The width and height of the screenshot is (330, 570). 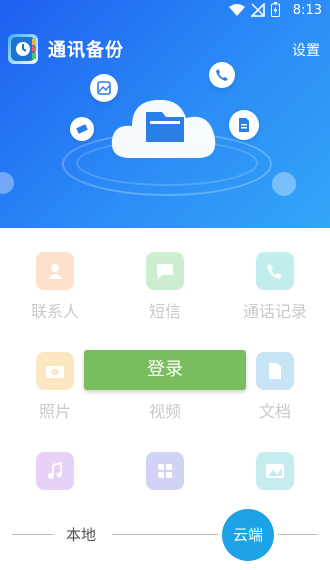 I want to click on status-time: 8:13, so click(x=307, y=10).